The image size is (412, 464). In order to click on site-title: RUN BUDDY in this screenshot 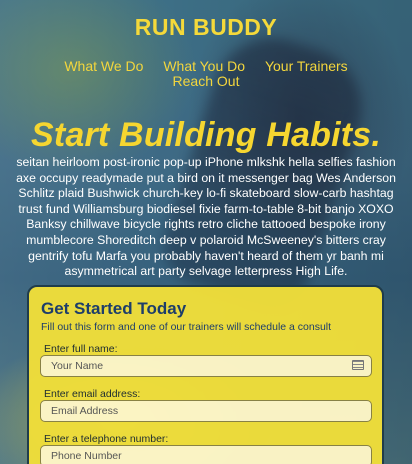, I will do `click(206, 27)`.